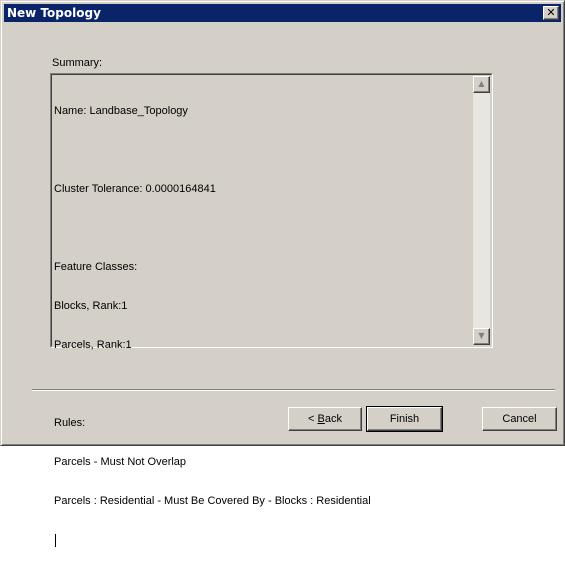 This screenshot has height=573, width=565. Describe the element at coordinates (404, 419) in the screenshot. I see `finish-button: Finish` at that location.